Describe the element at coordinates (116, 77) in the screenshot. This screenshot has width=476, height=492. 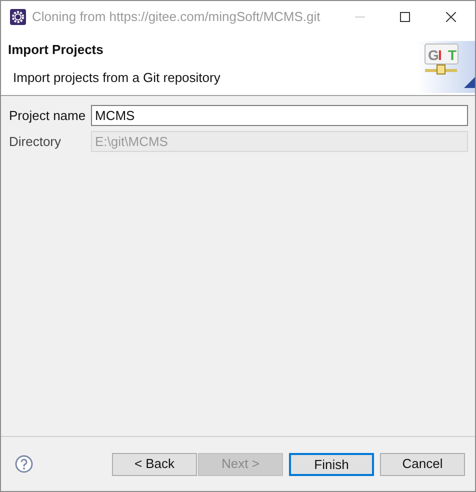
I see `page-description: Import projects from a Git repository` at that location.